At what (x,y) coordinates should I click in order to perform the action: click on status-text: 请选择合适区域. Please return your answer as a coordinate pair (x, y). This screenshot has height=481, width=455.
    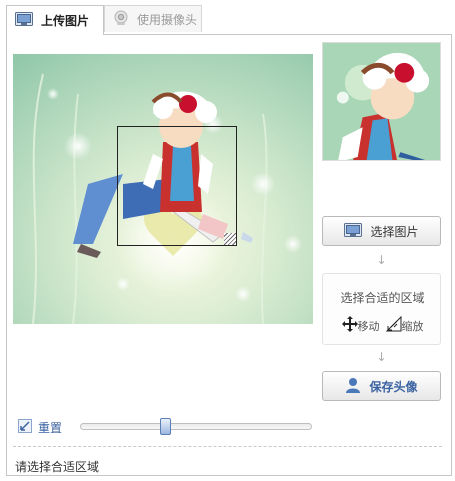
    Looking at the image, I should click on (57, 467).